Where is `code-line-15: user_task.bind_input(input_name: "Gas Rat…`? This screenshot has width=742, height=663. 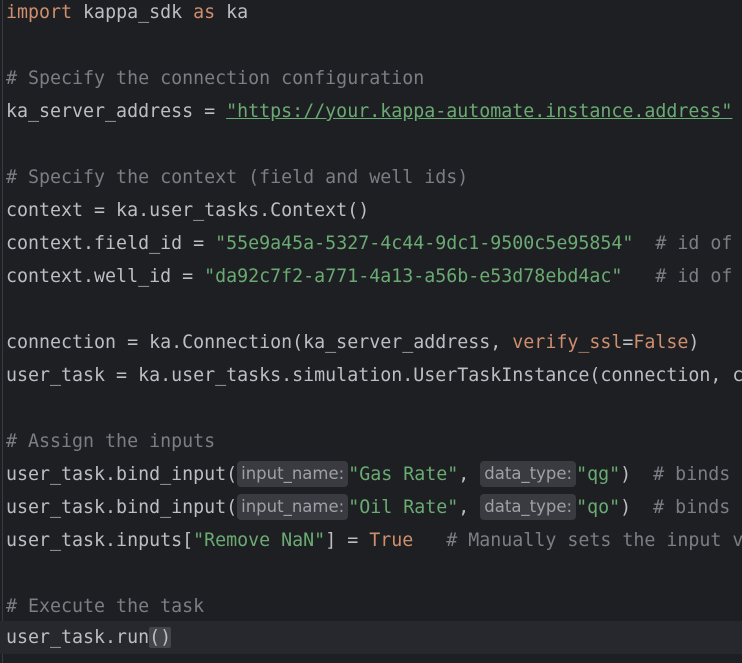 code-line-15: user_task.bind_input(input_name: "Gas Rat… is located at coordinates (374, 474).